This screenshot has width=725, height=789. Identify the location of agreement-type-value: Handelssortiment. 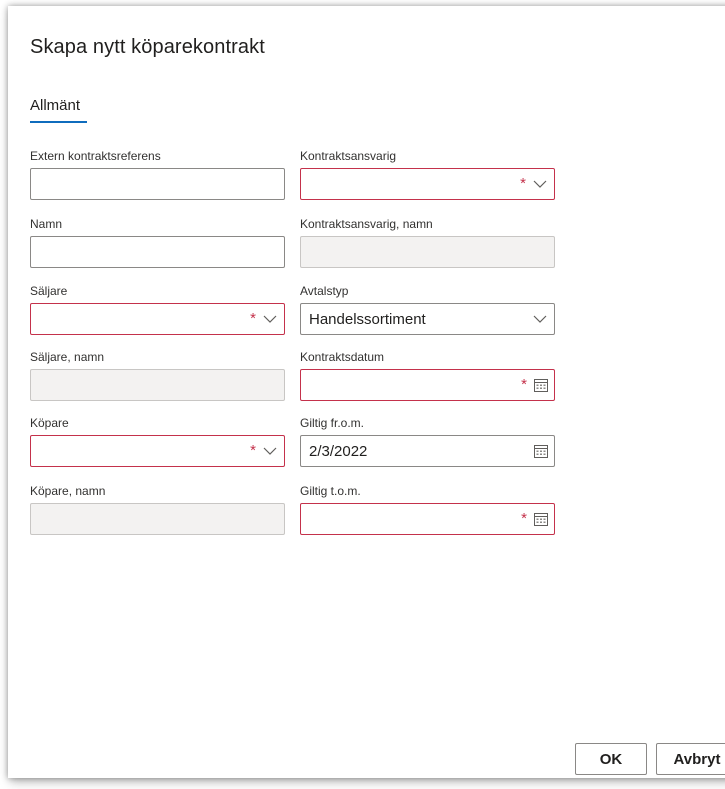
(367, 319).